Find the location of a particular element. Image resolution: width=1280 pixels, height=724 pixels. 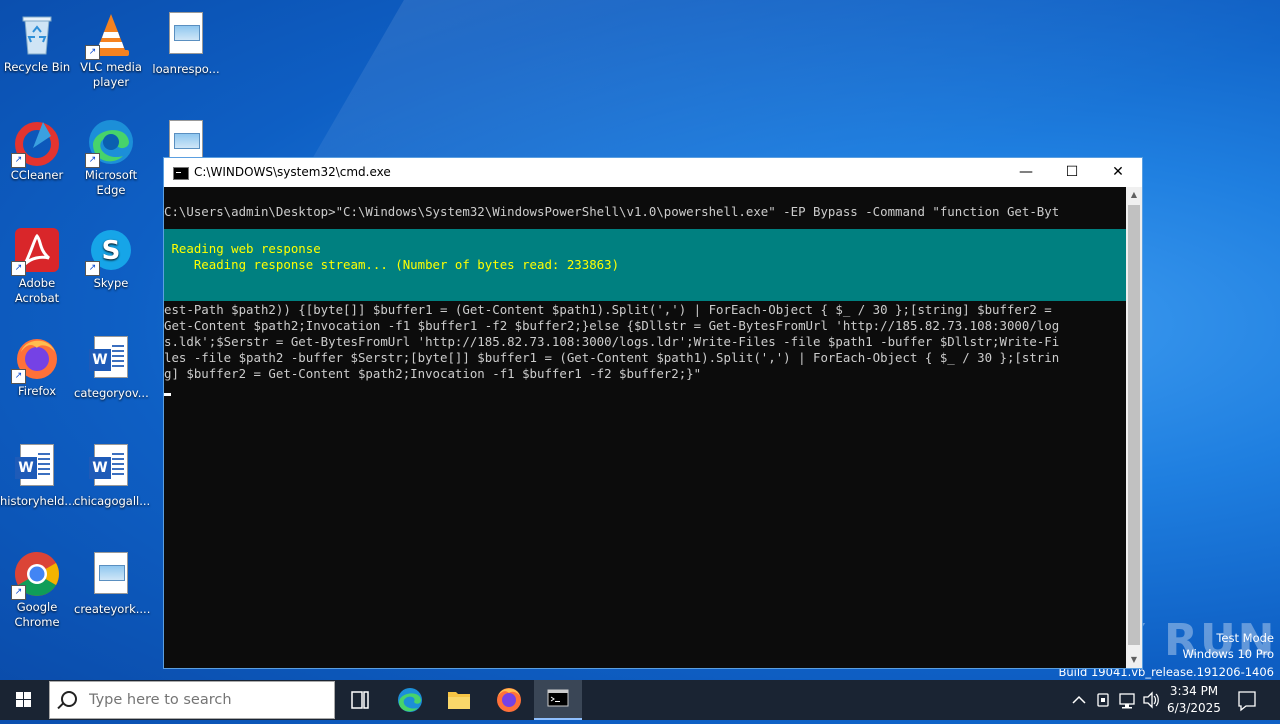

show-hidden-icons is located at coordinates (1079, 700).